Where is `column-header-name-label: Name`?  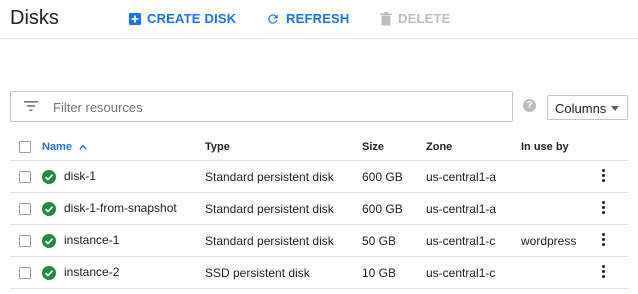
column-header-name-label: Name is located at coordinates (57, 146).